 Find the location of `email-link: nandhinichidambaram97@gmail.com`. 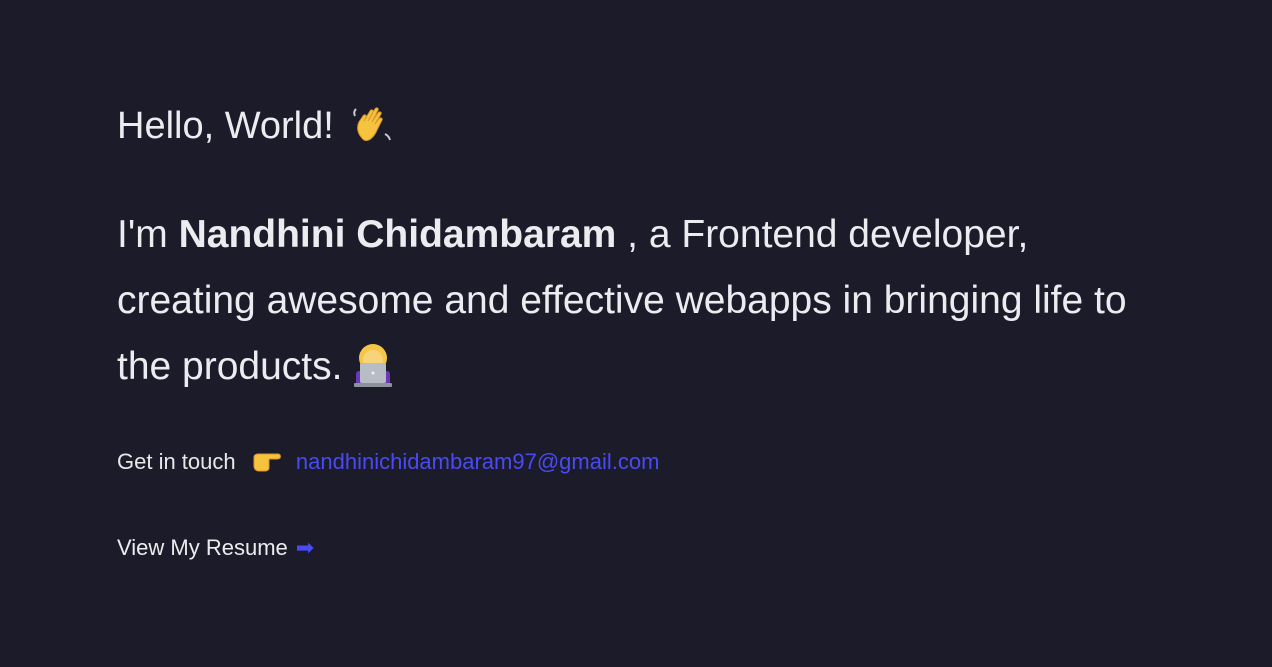

email-link: nandhinichidambaram97@gmail.com is located at coordinates (478, 461).